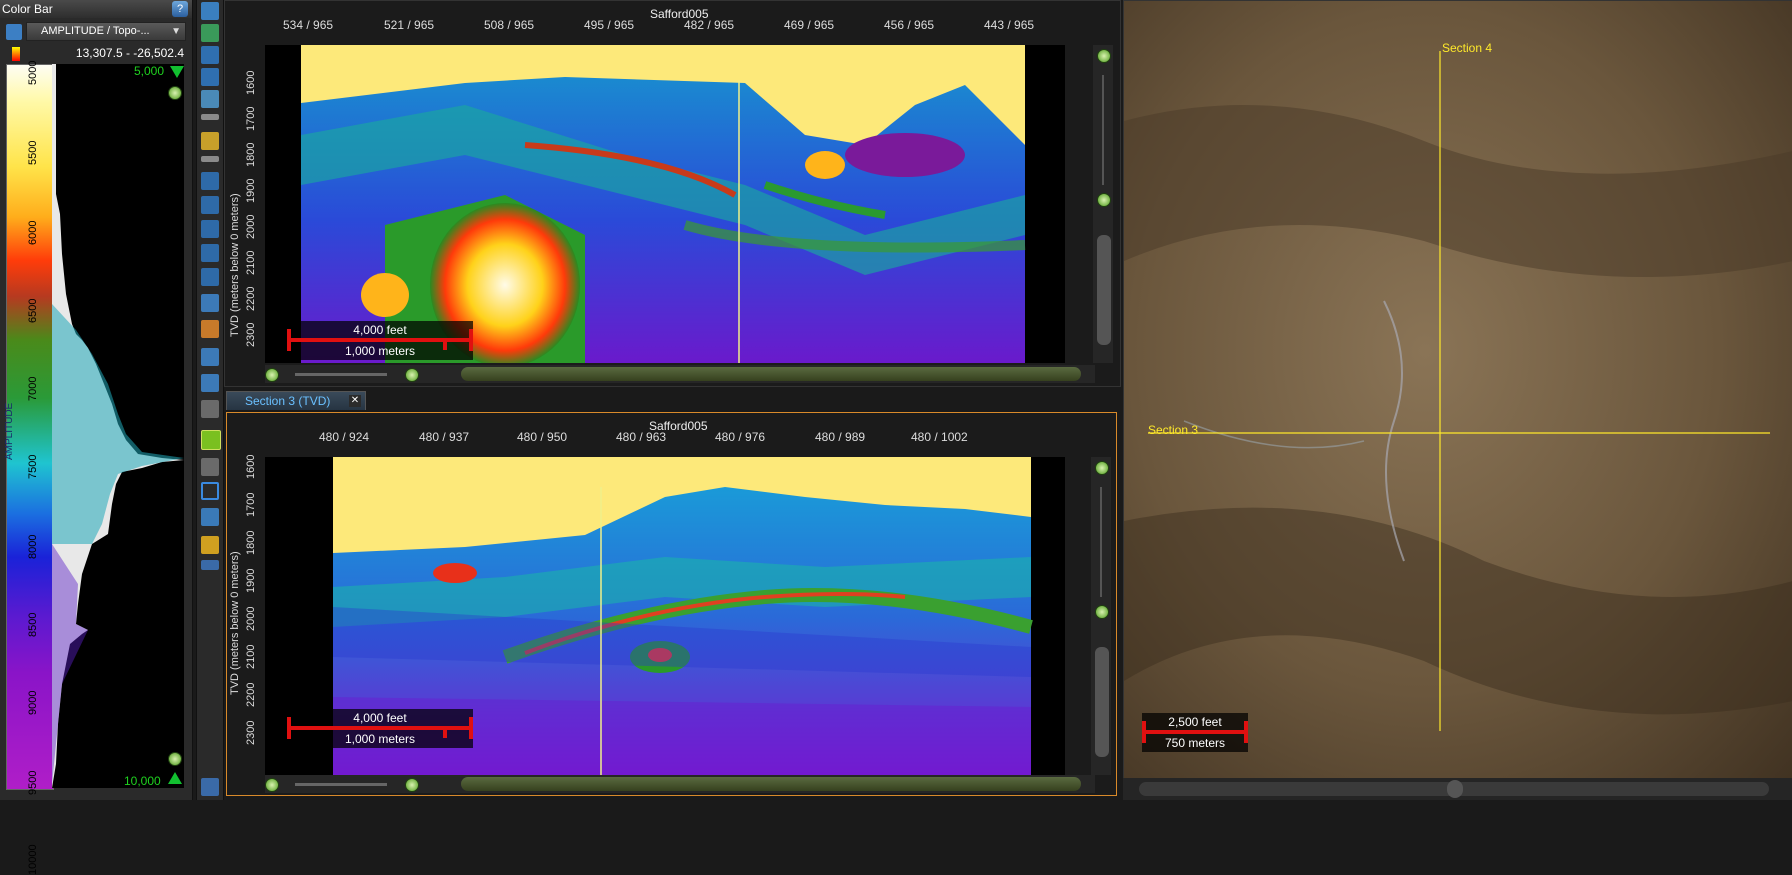  What do you see at coordinates (180, 9) in the screenshot?
I see `help-icon: ?` at bounding box center [180, 9].